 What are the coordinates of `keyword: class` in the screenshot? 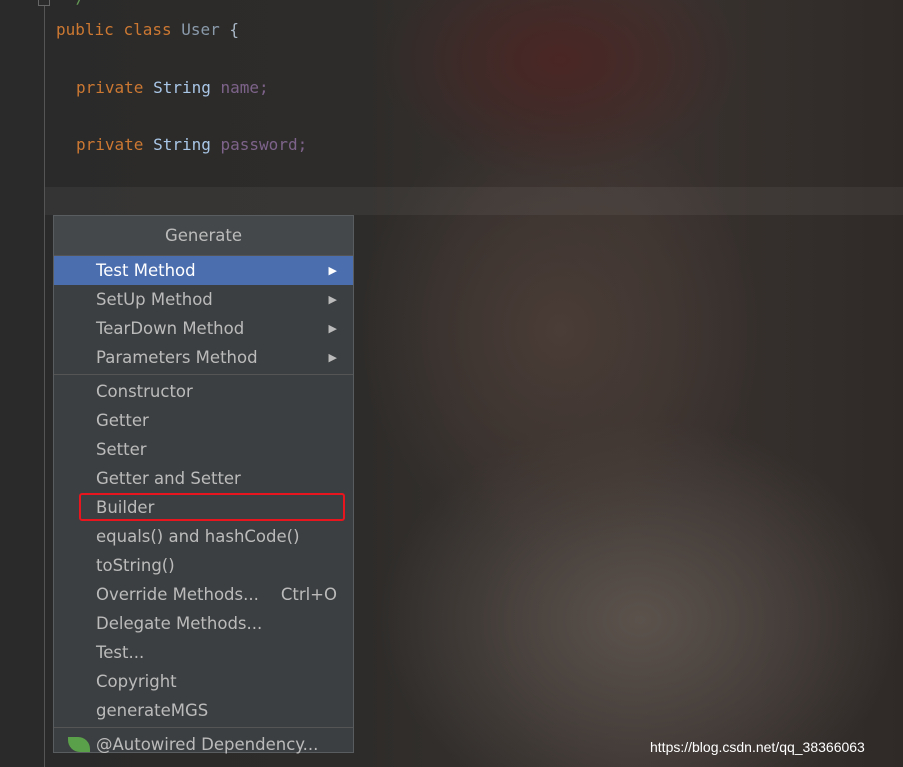 It's located at (147, 29).